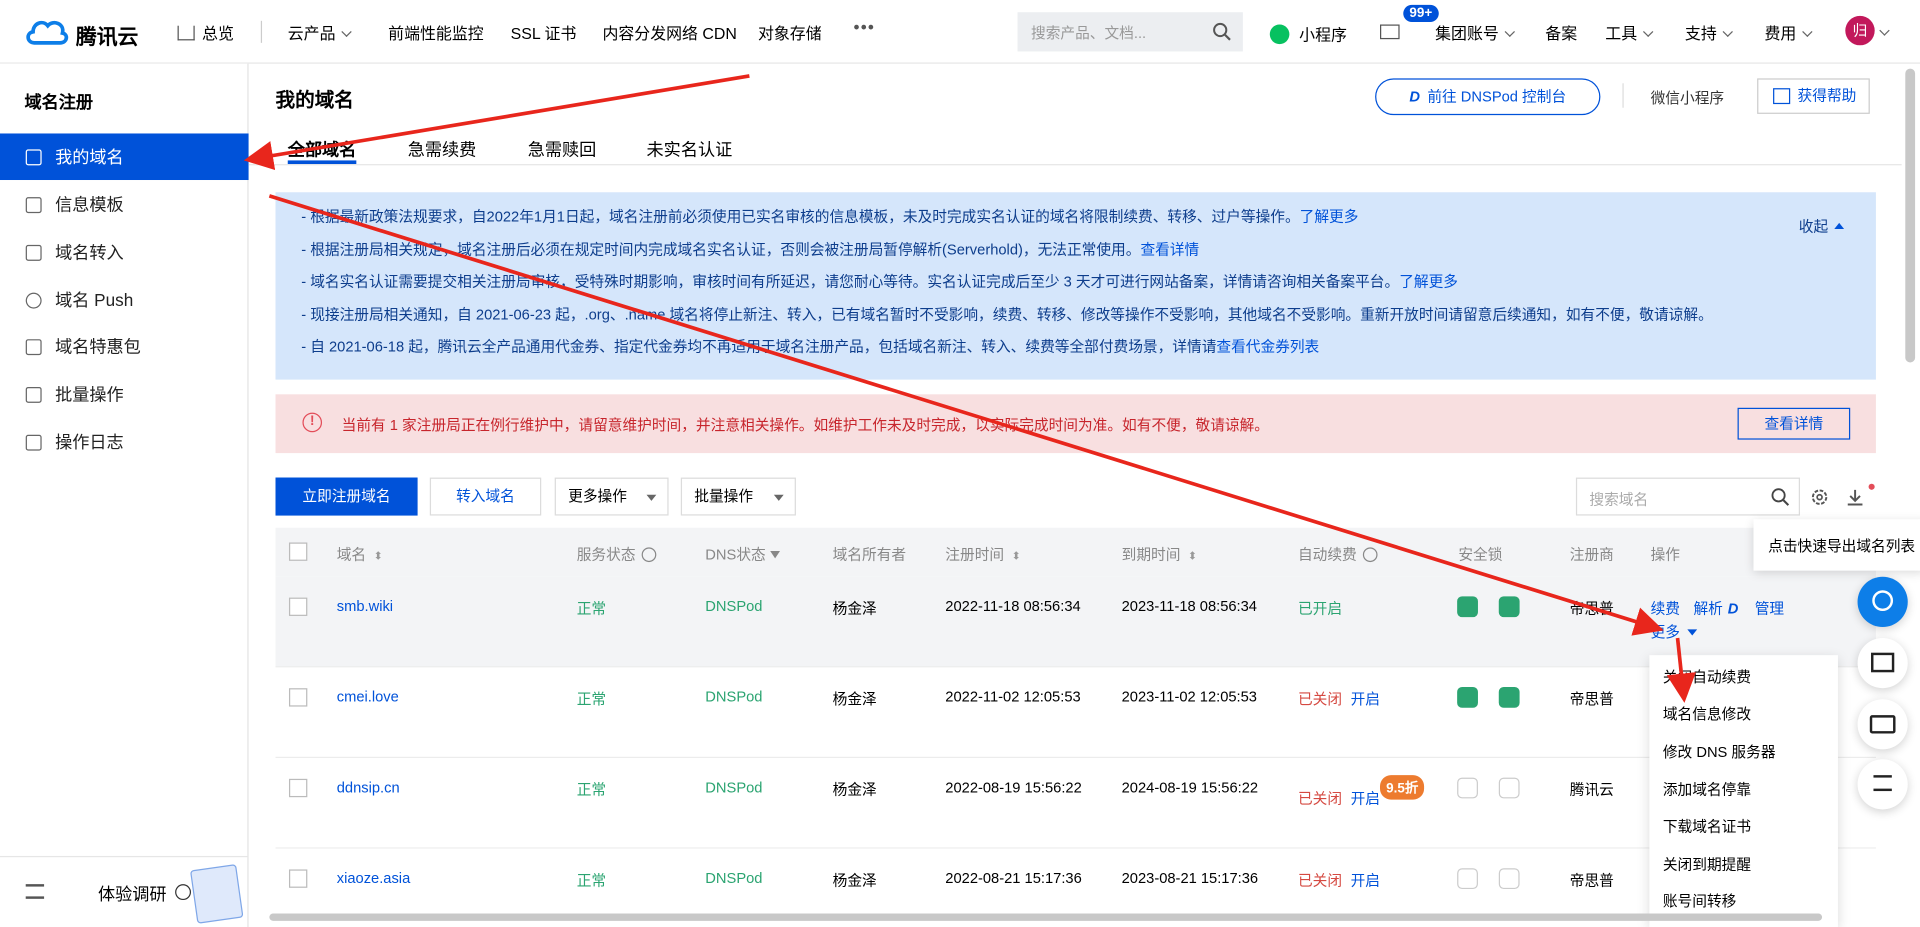  Describe the element at coordinates (1192, 556) in the screenshot. I see `sort-icon: ⬍` at that location.